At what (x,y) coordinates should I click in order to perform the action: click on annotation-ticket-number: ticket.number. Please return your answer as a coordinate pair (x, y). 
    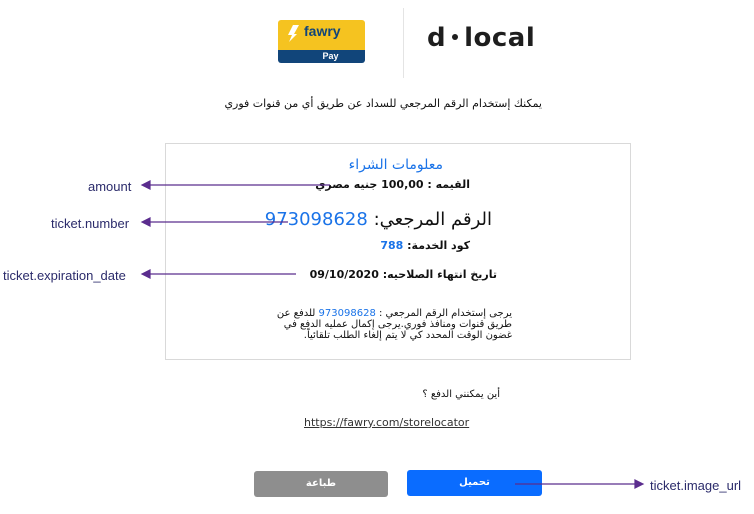
    Looking at the image, I should click on (90, 223).